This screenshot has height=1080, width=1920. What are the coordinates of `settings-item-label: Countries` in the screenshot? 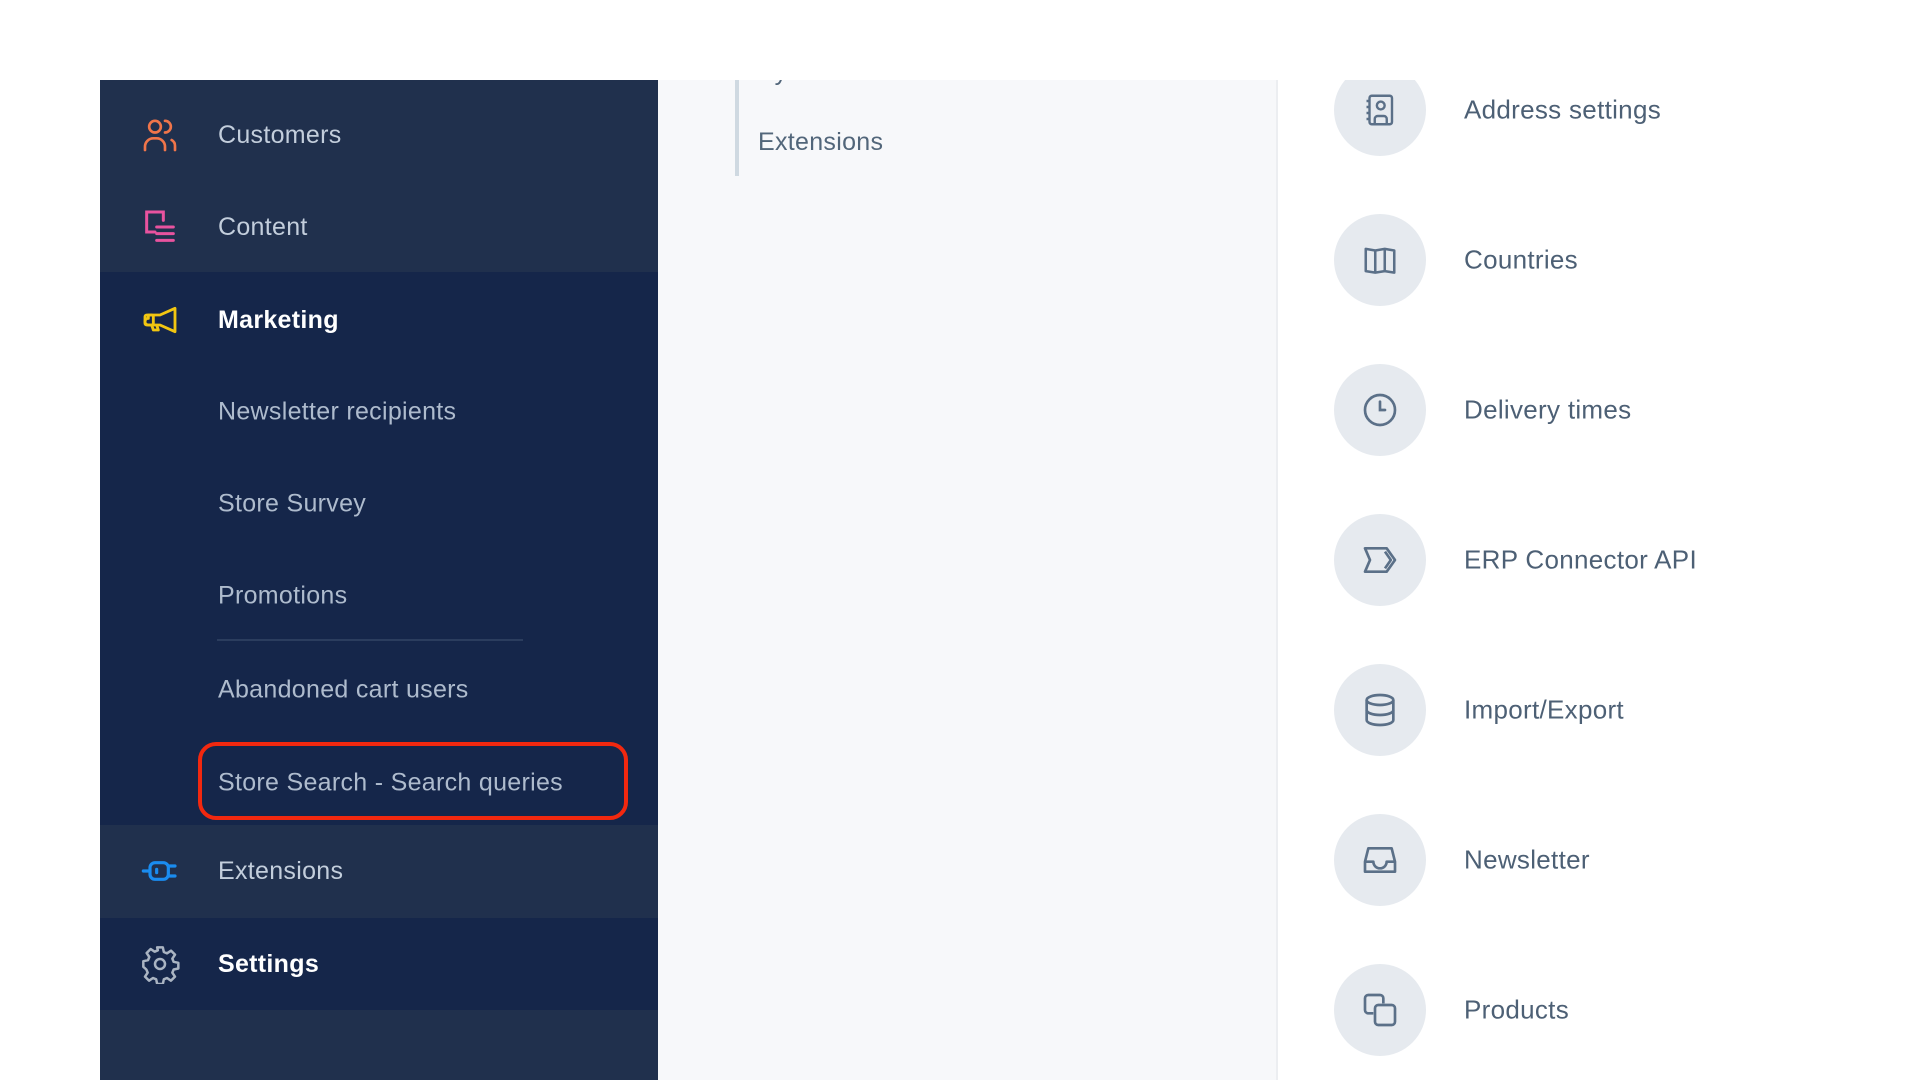 It's located at (1521, 259).